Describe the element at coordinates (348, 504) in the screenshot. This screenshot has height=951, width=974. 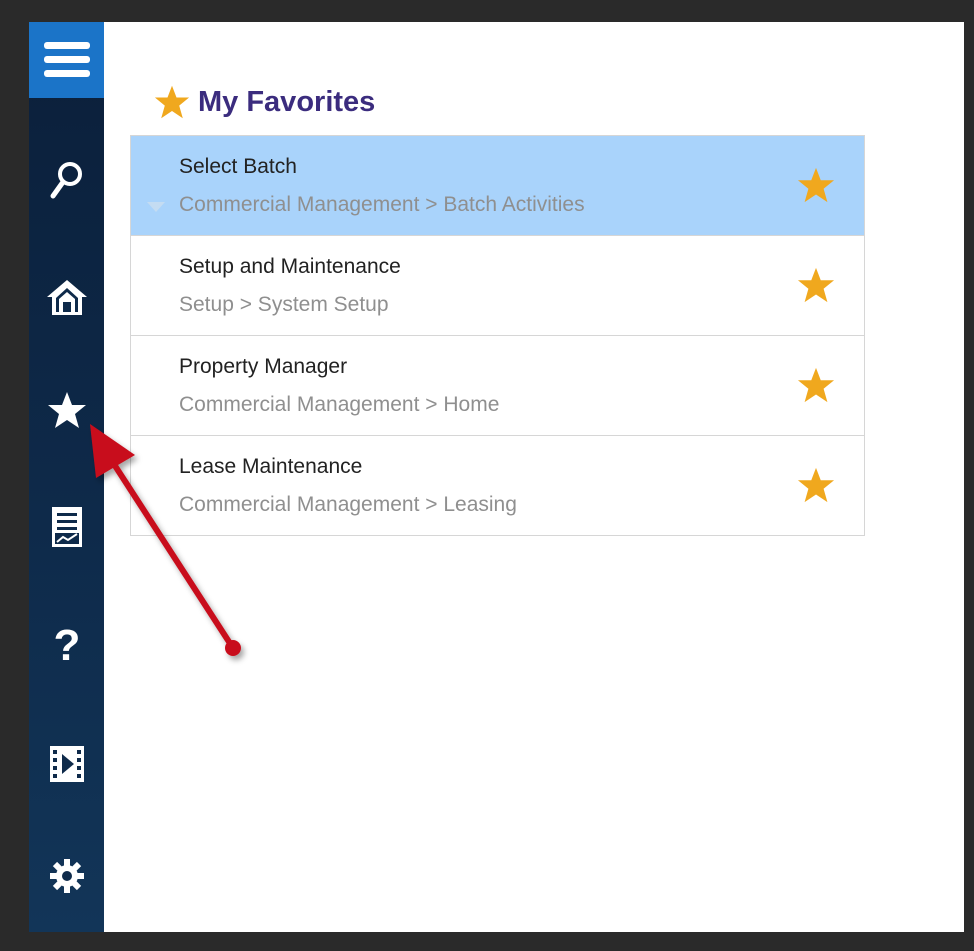
I see `favorite-path: Commercial Management > Leasing` at that location.